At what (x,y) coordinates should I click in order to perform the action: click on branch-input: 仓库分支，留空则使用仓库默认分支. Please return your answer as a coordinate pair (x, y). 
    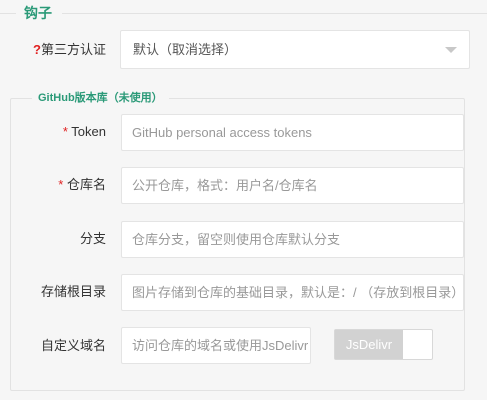
    Looking at the image, I should click on (292, 239).